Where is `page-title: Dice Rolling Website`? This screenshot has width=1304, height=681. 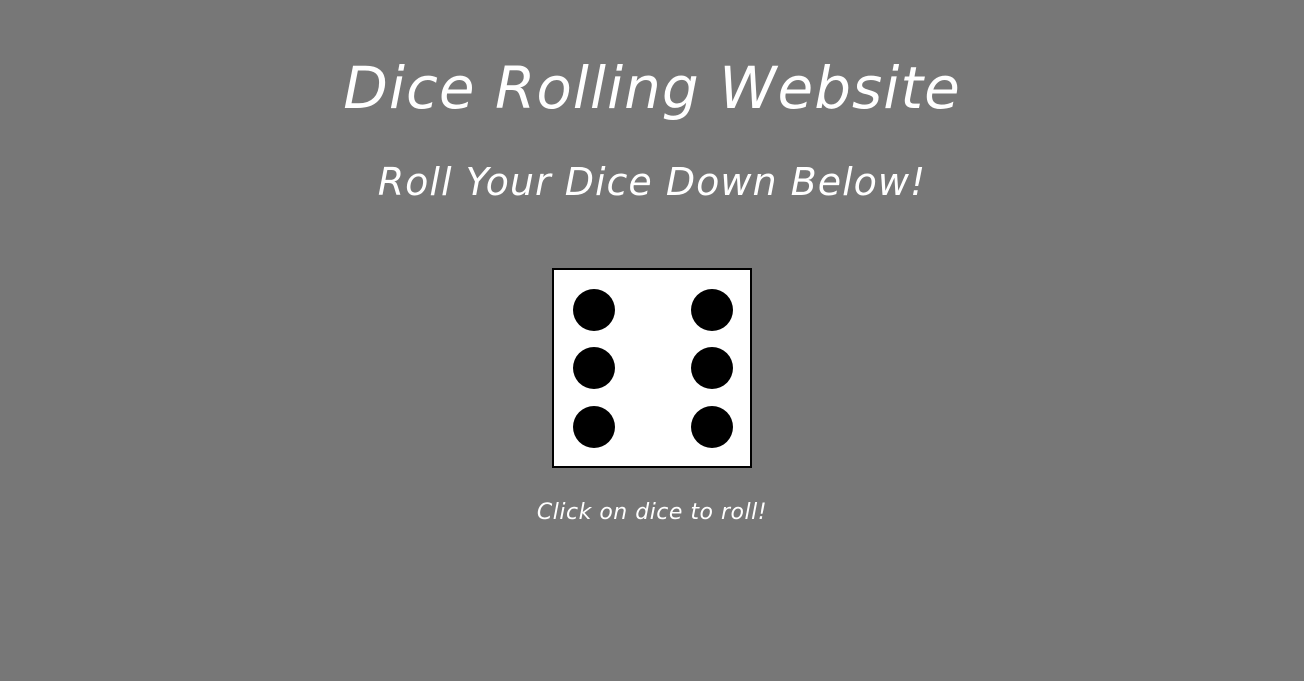
page-title: Dice Rolling Website is located at coordinates (652, 88).